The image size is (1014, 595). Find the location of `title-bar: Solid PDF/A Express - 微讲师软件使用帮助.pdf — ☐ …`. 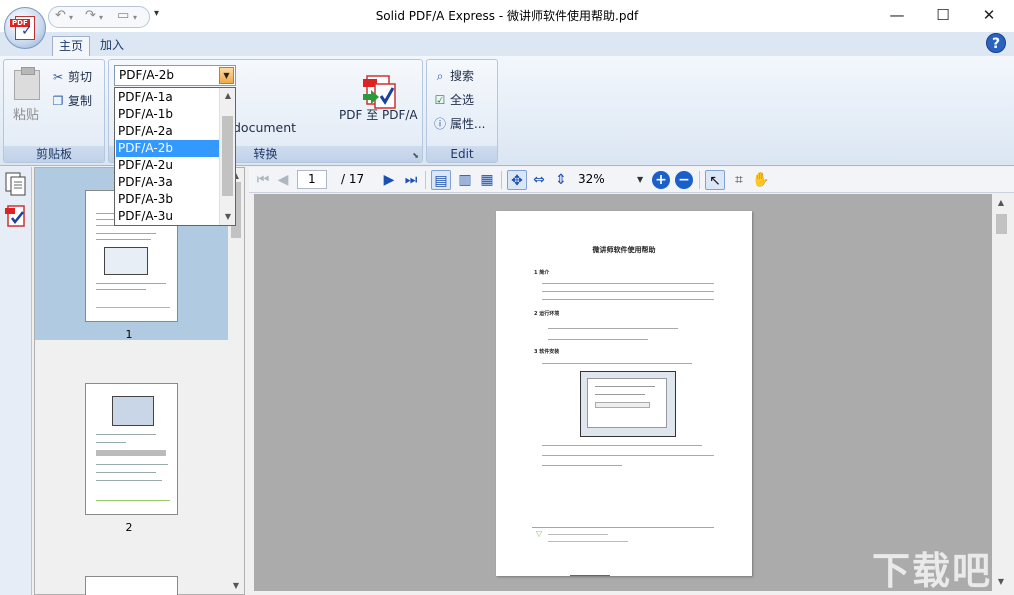

title-bar: Solid PDF/A Express - 微讲师软件使用帮助.pdf — ☐ … is located at coordinates (507, 16).